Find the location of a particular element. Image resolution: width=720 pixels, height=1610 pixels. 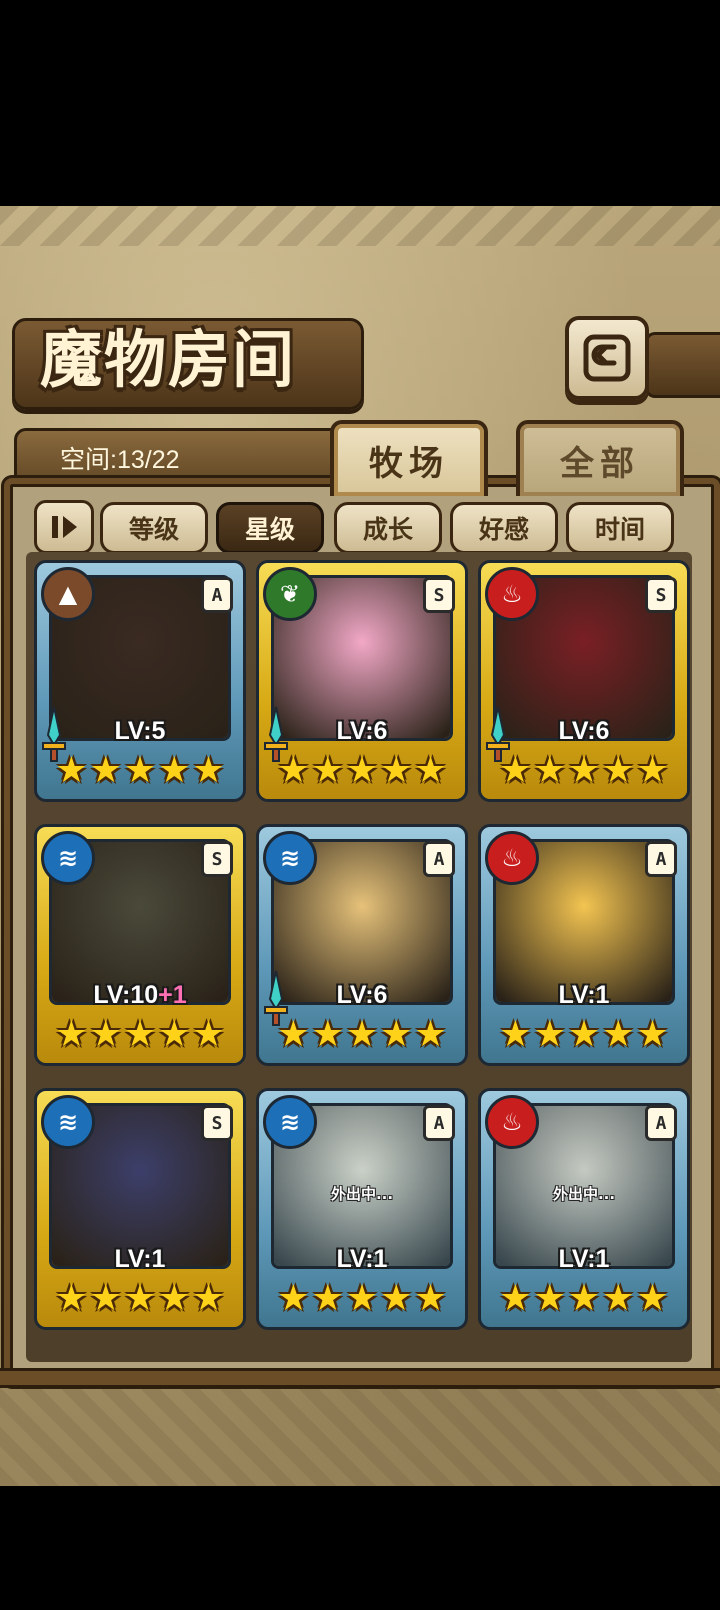

sort-level-button: 等级 is located at coordinates (154, 528).